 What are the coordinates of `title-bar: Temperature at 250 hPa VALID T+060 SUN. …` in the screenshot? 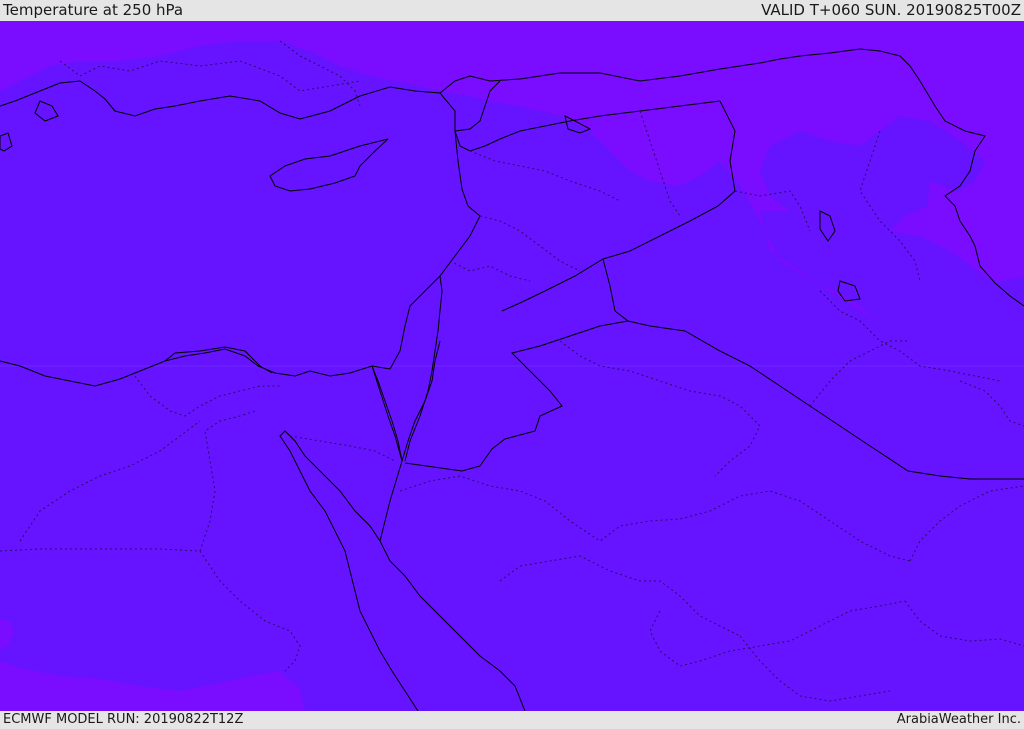 It's located at (512, 10).